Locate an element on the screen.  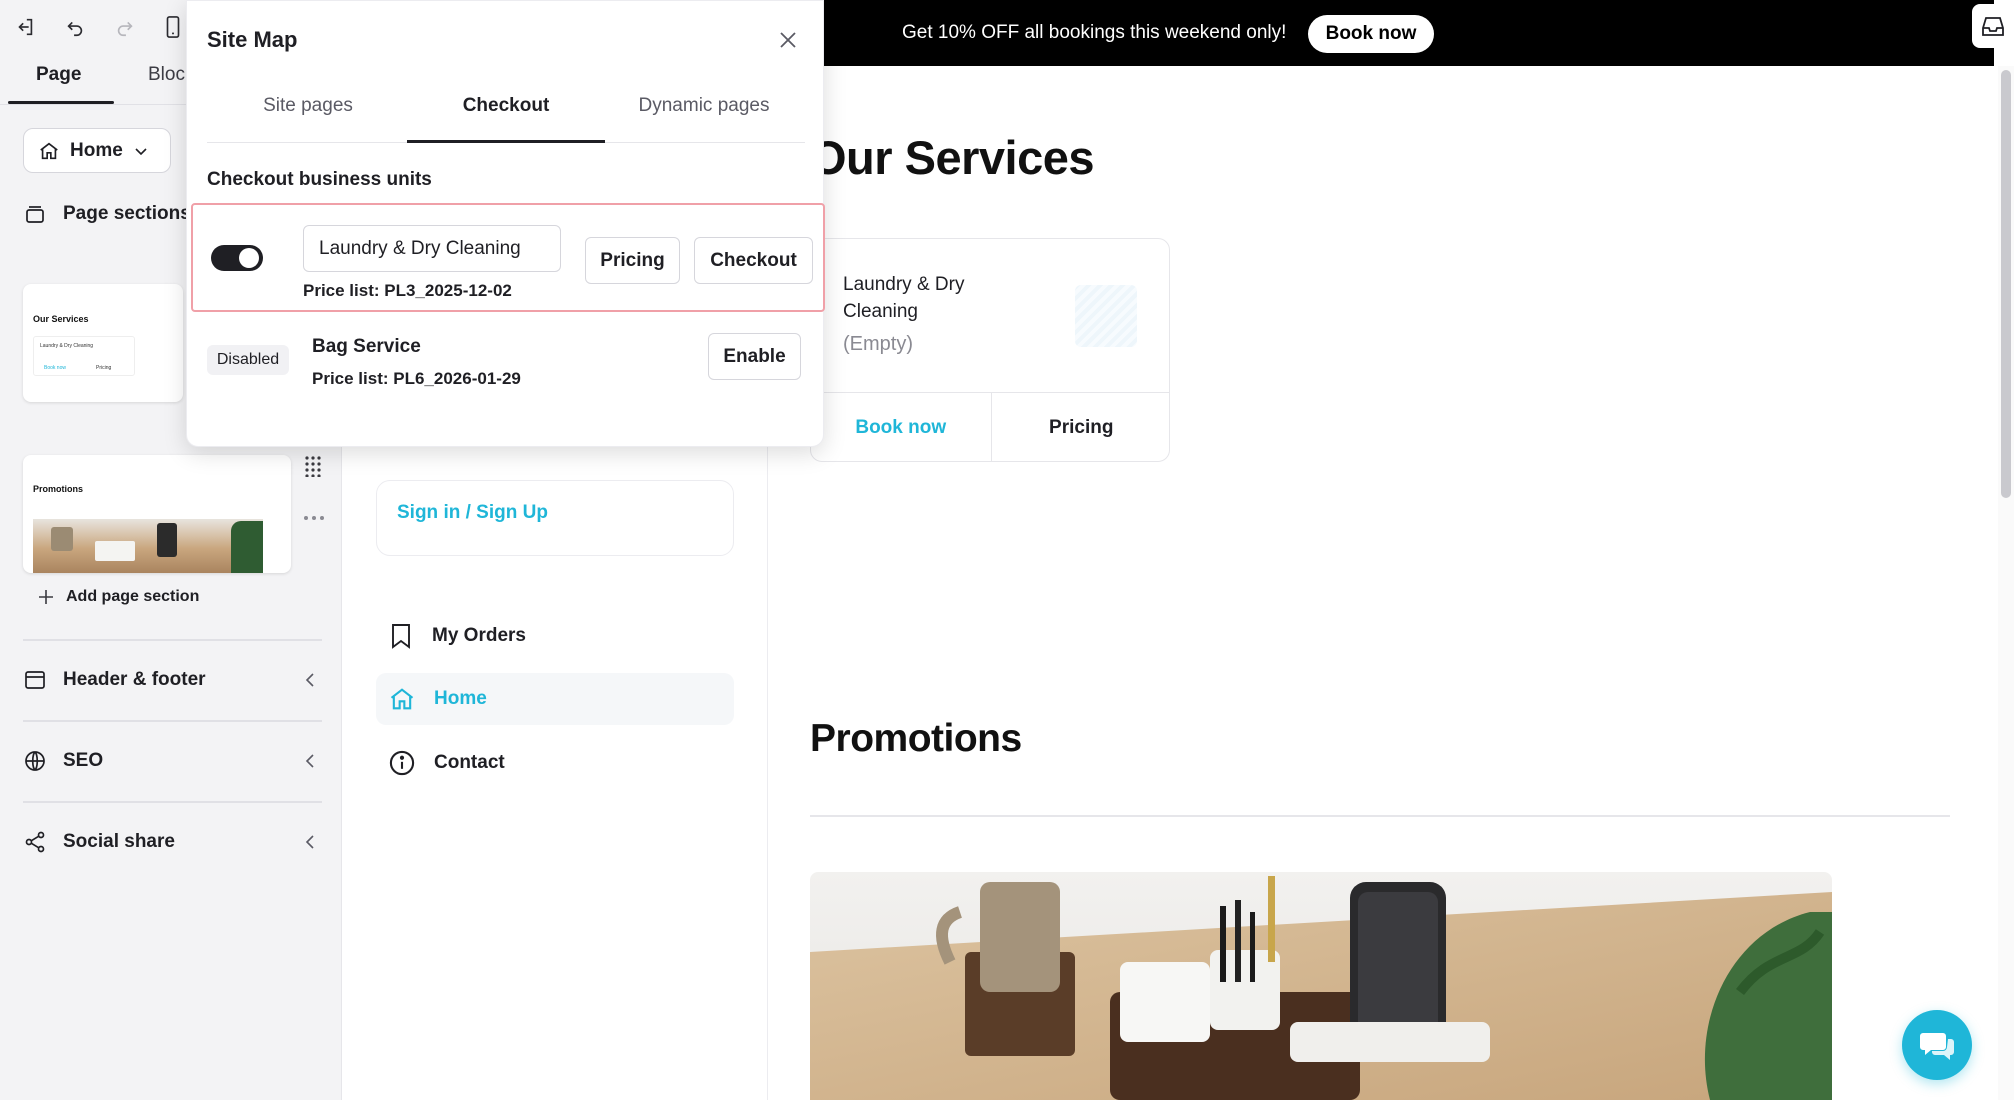
more-options-icon is located at coordinates (314, 518).